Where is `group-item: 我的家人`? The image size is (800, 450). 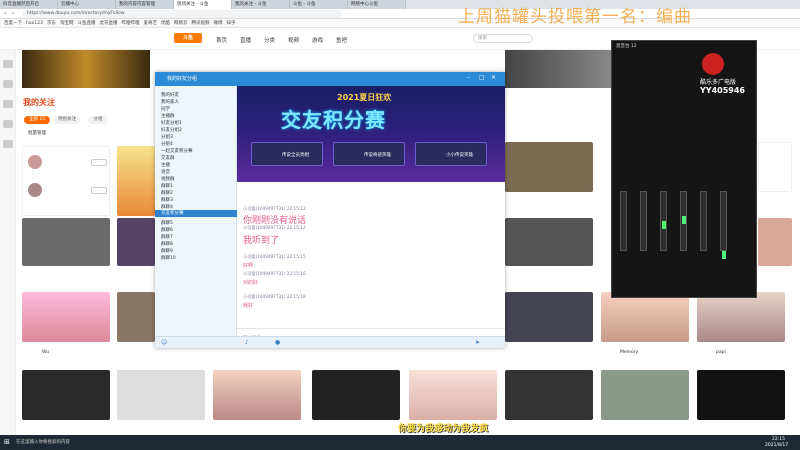
group-item: 我的家人 is located at coordinates (170, 102).